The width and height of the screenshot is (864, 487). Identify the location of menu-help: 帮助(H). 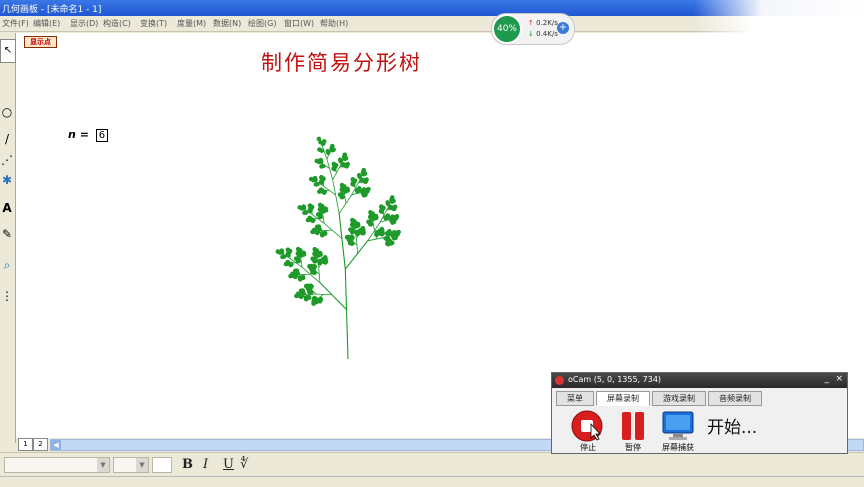
(334, 23).